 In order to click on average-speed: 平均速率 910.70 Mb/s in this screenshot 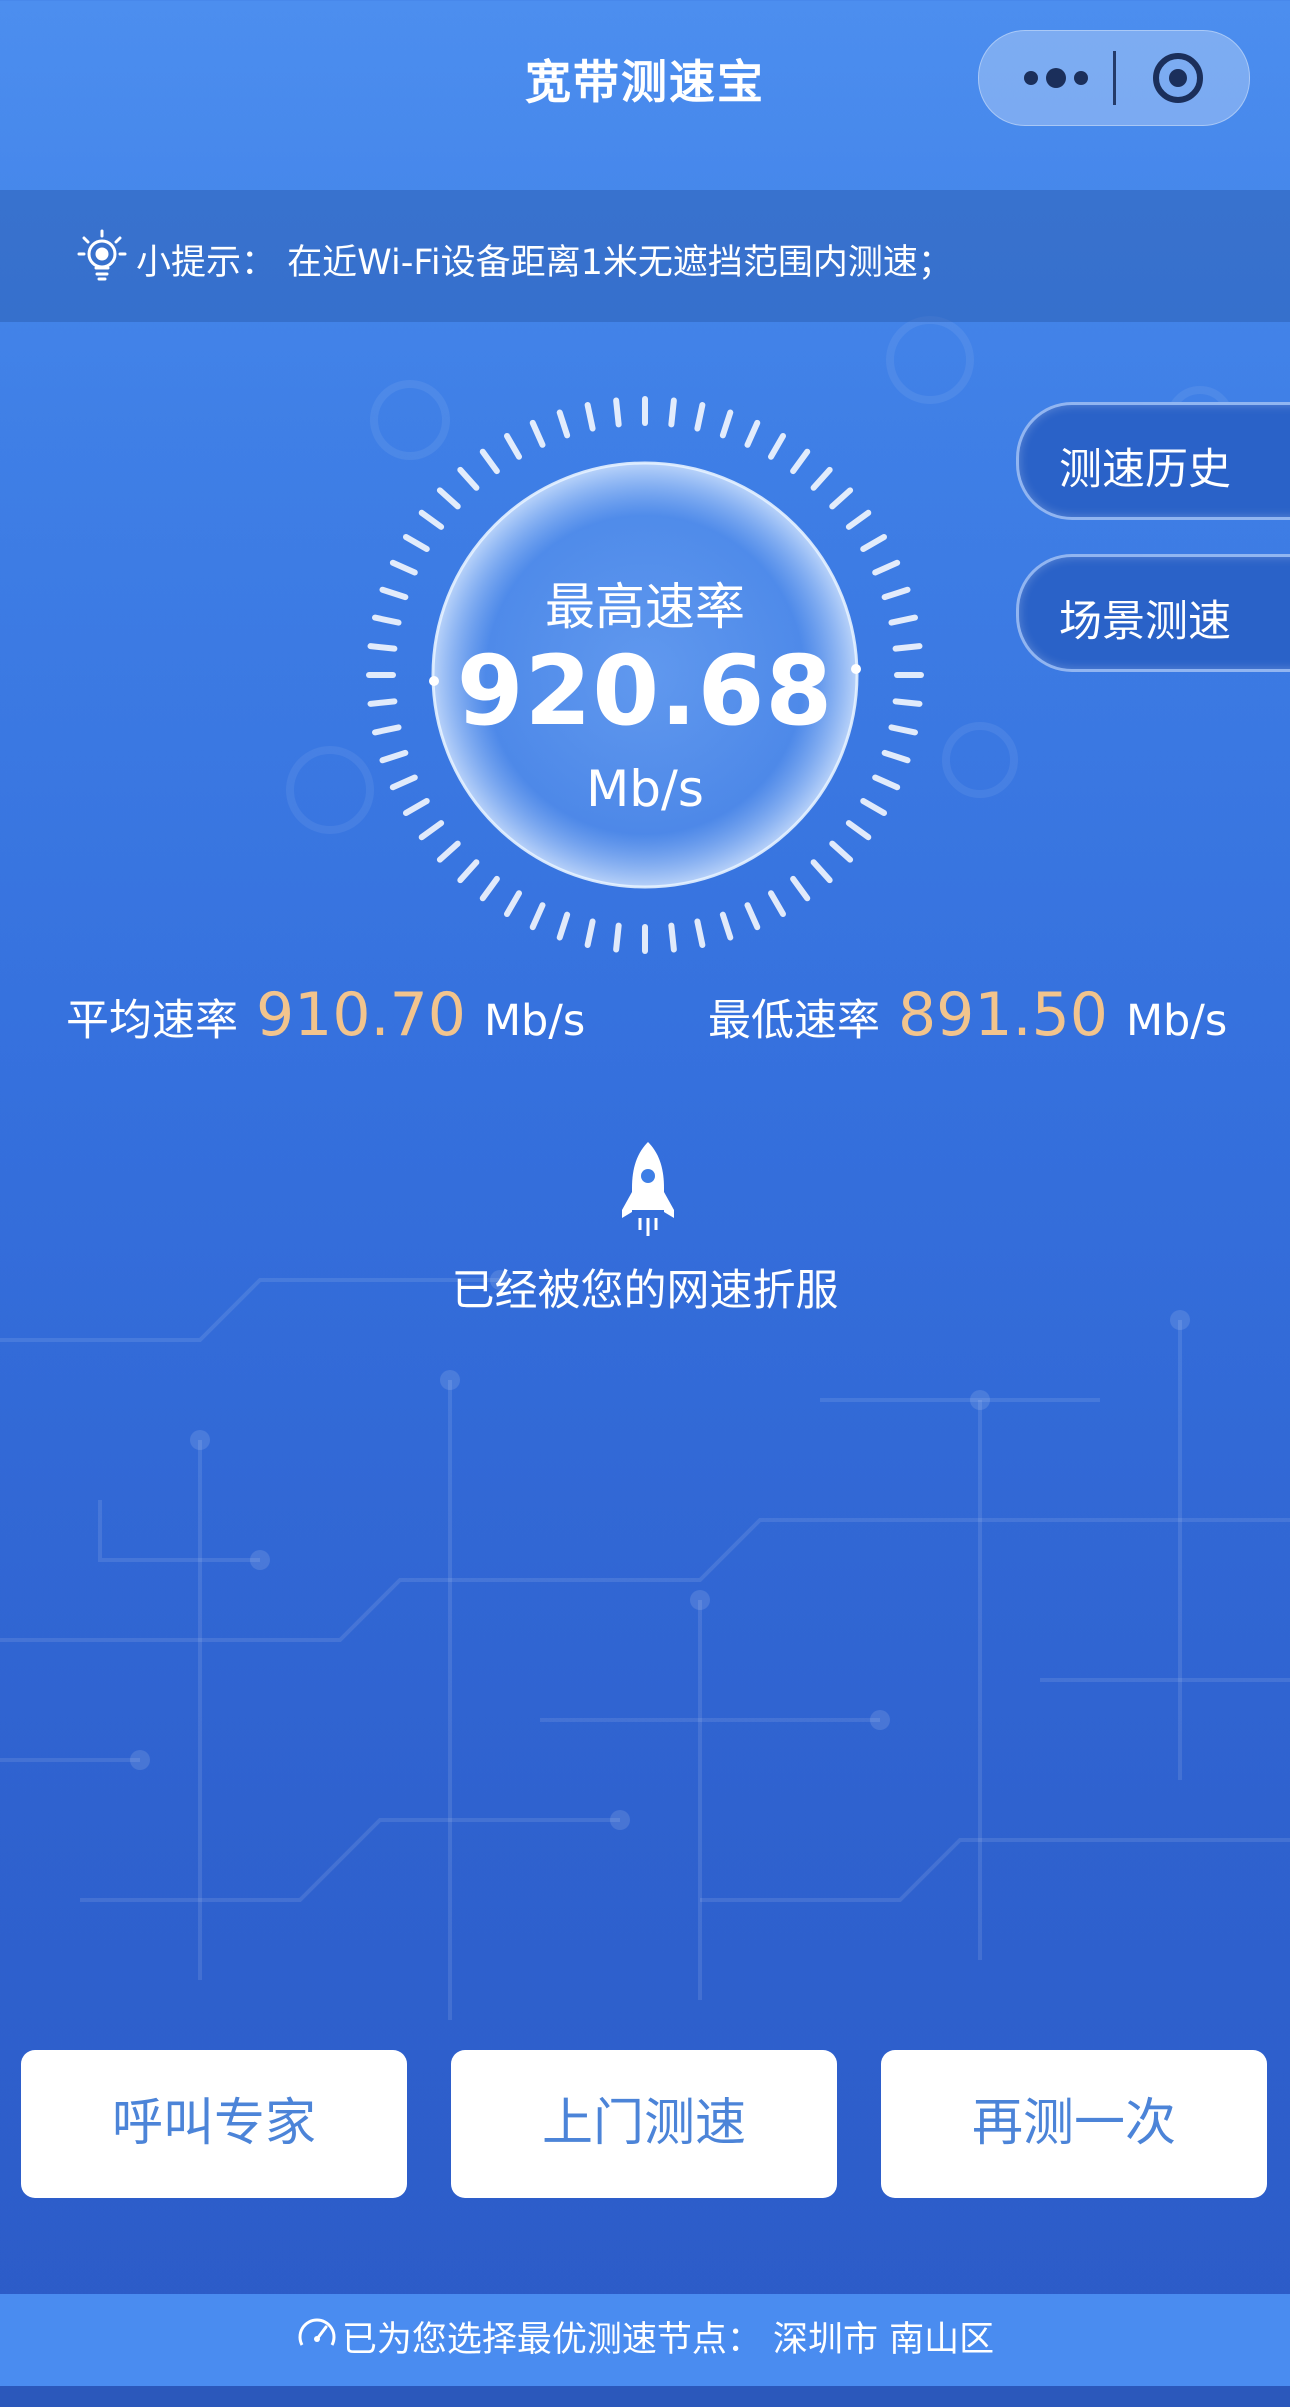, I will do `click(325, 1015)`.